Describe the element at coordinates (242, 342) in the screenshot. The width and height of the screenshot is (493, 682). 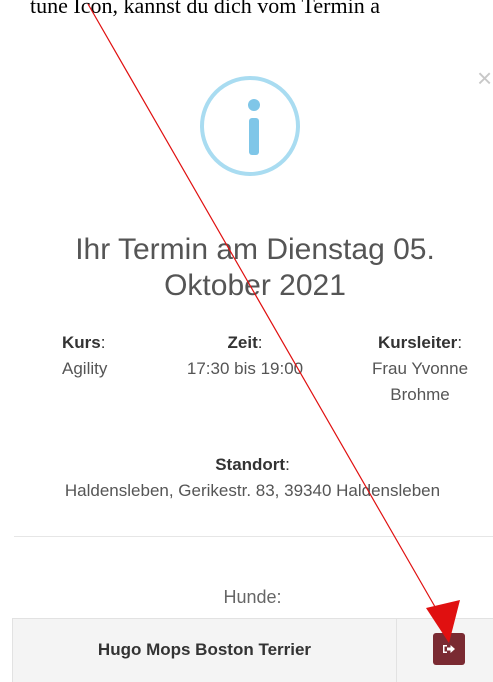
I see `zeit-label: Zeit` at that location.